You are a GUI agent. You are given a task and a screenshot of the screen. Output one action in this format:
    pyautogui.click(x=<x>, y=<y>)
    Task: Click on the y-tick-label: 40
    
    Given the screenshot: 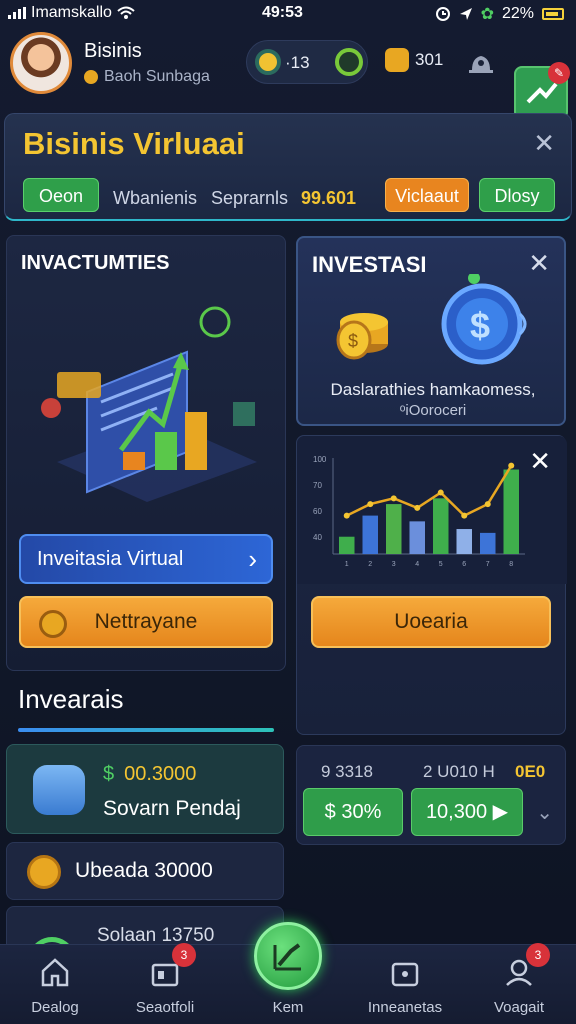 What is the action you would take?
    pyautogui.click(x=317, y=537)
    